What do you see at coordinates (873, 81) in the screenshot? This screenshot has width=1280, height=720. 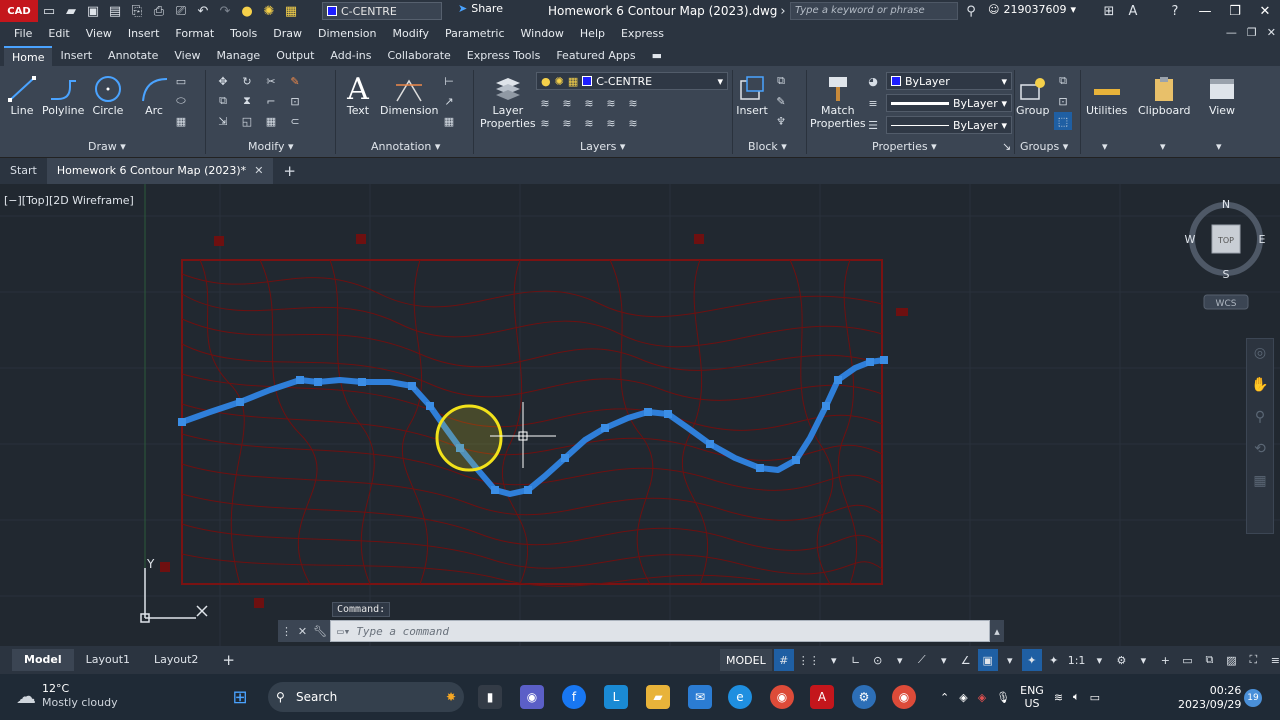 I see `color-wheel-icon: ◕` at bounding box center [873, 81].